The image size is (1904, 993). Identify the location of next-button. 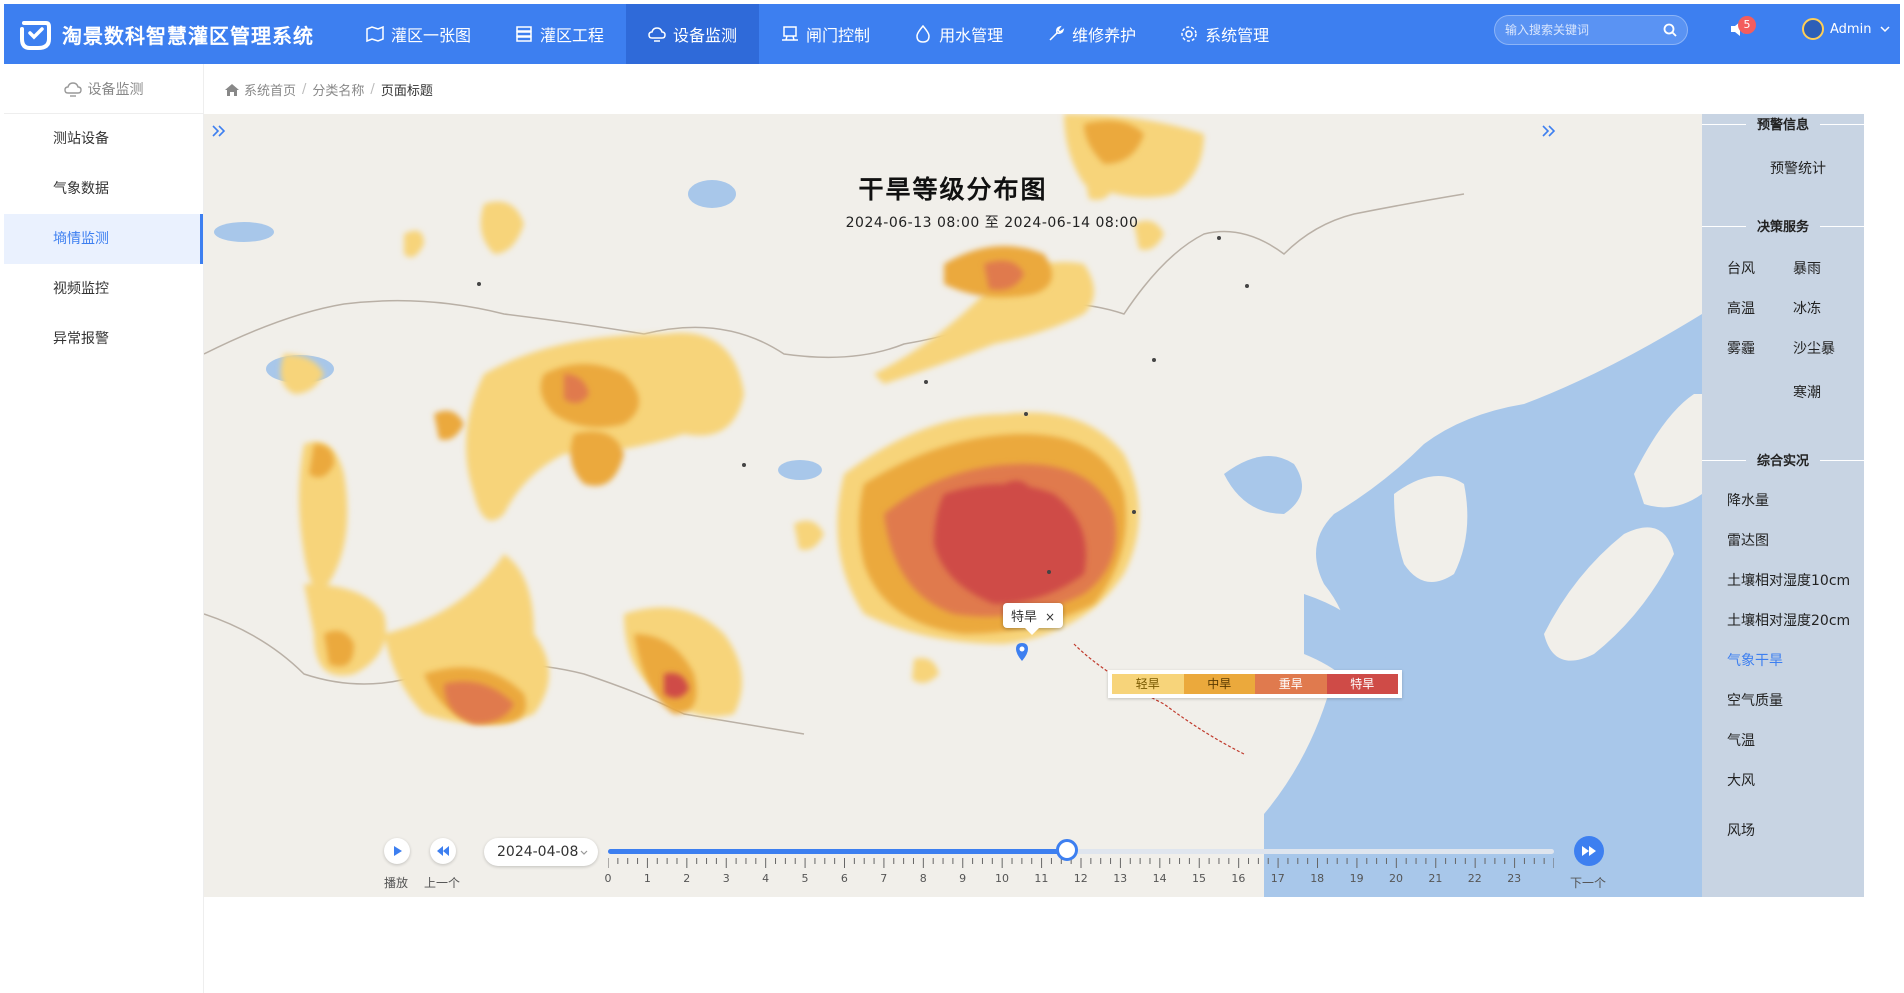
(1589, 851).